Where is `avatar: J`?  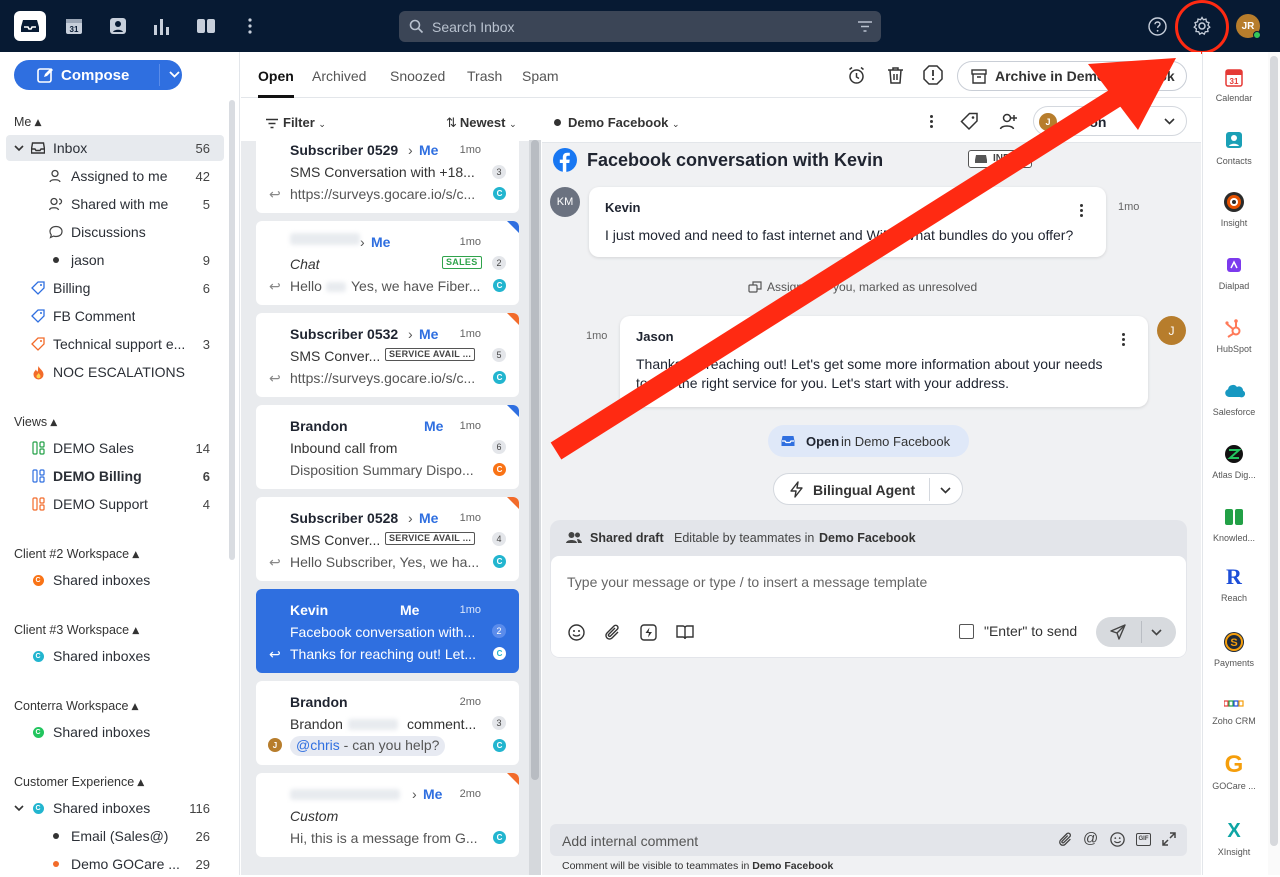 avatar: J is located at coordinates (1171, 330).